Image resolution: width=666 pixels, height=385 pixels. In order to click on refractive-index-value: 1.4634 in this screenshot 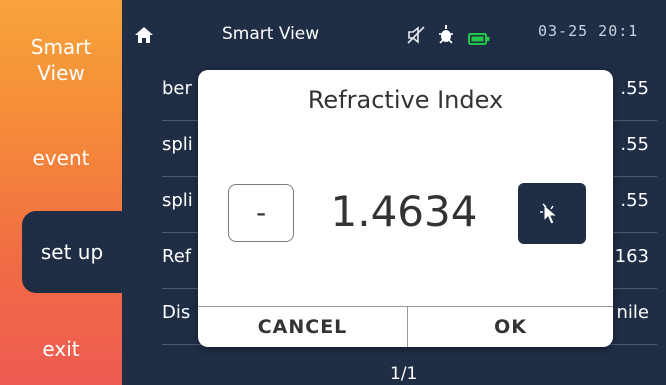, I will do `click(404, 211)`.